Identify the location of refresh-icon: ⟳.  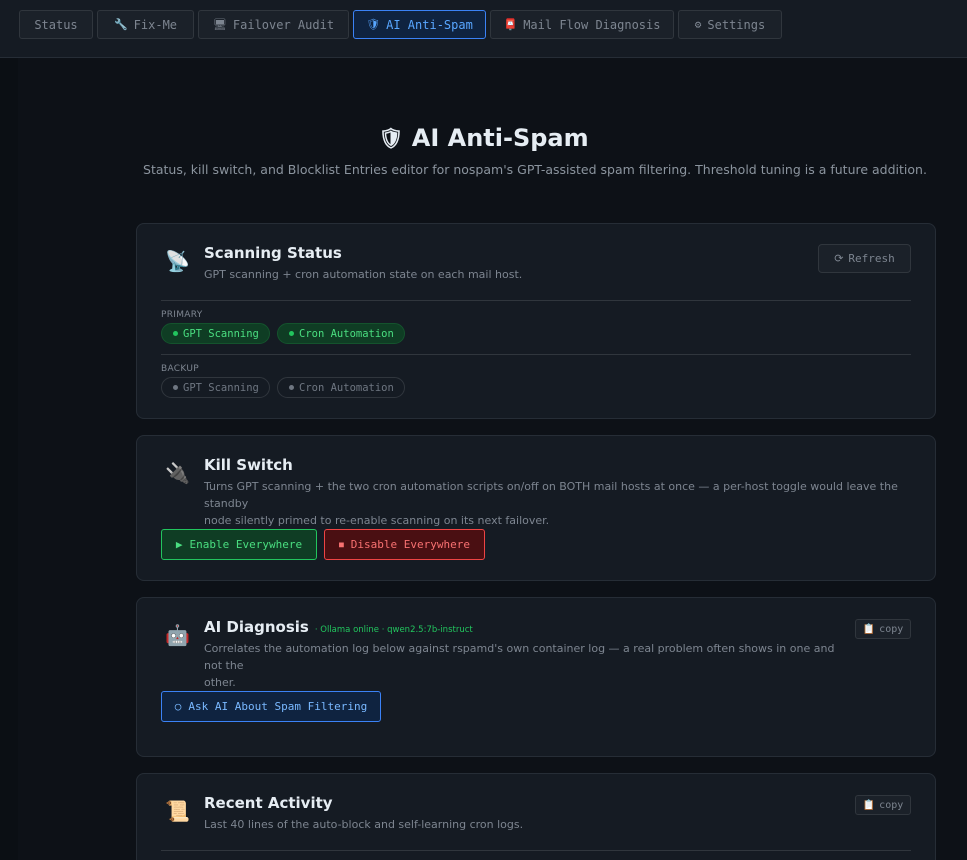
(839, 258).